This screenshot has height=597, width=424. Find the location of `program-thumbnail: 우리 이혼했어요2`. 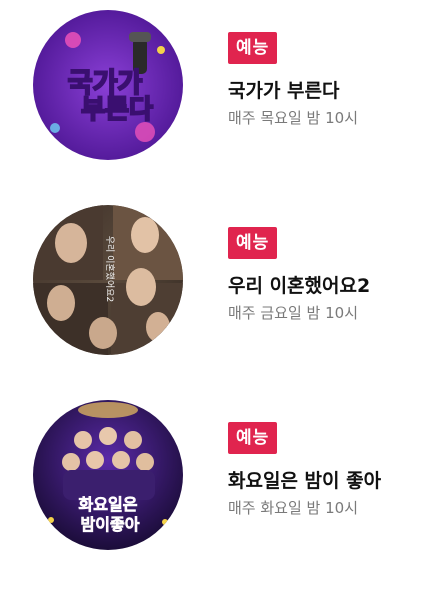

program-thumbnail: 우리 이혼했어요2 is located at coordinates (108, 280).